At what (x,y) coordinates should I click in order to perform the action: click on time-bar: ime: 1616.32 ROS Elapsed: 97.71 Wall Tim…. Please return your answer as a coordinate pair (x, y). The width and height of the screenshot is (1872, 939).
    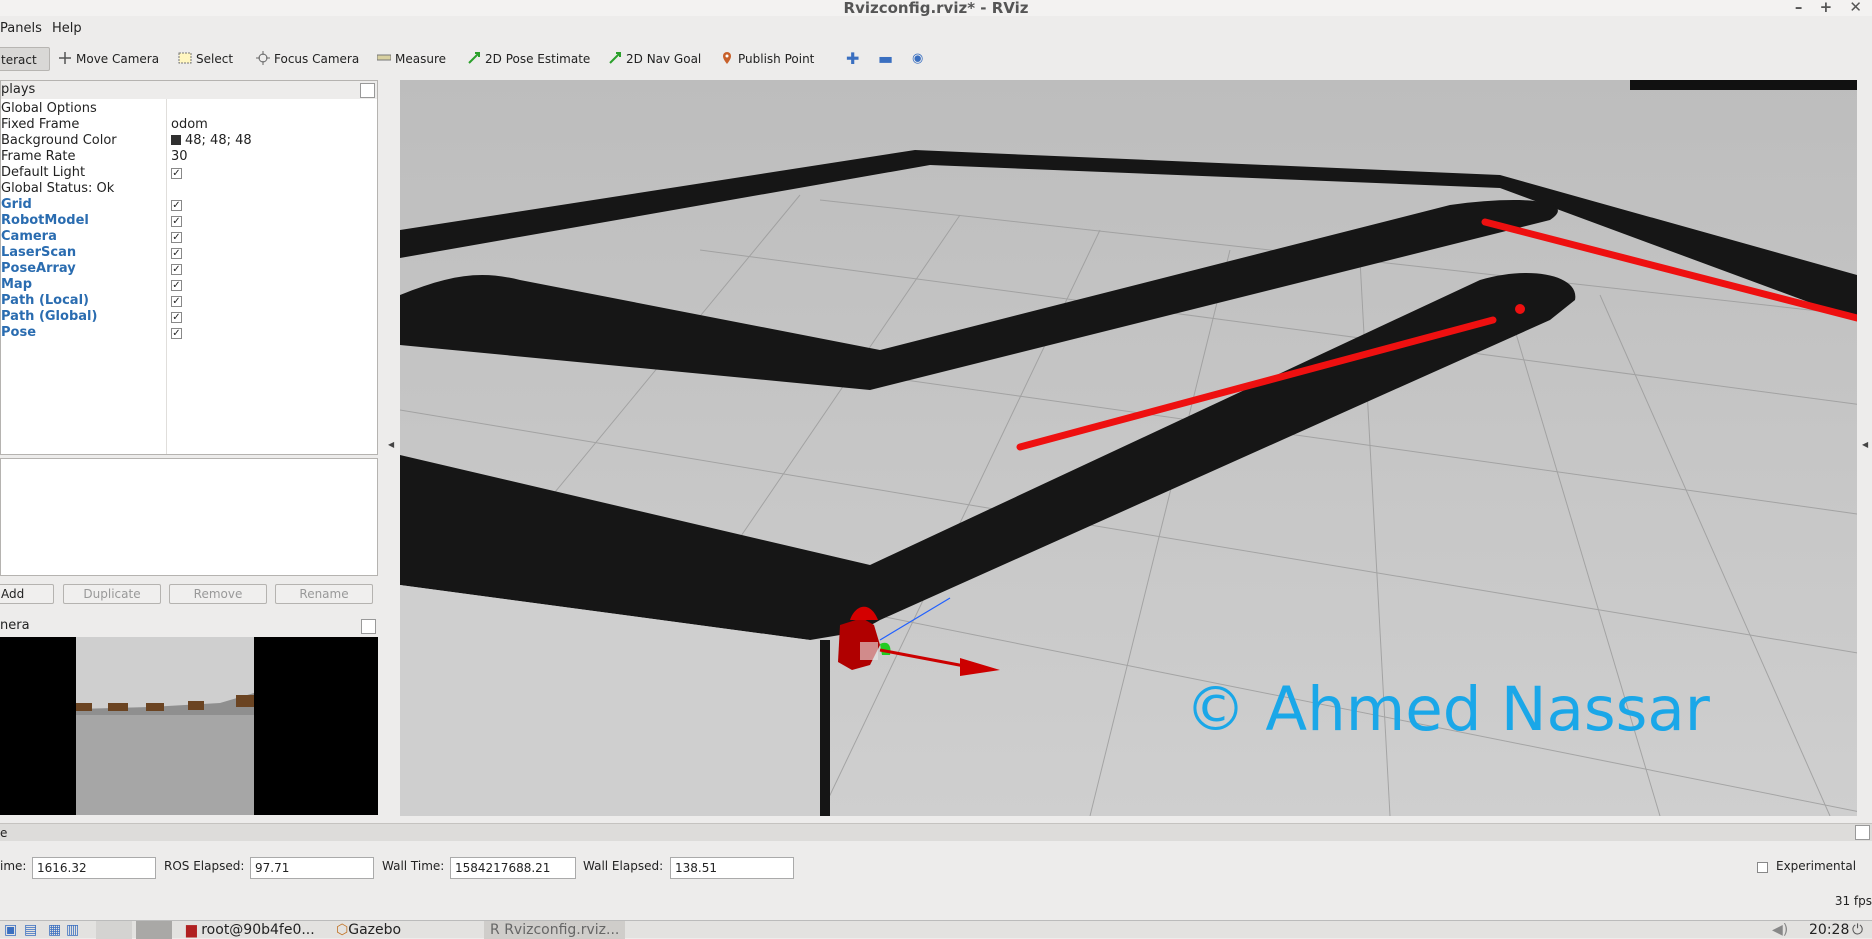
    Looking at the image, I should click on (936, 868).